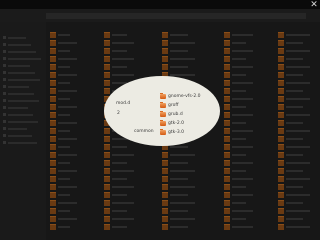  What do you see at coordinates (176, 123) in the screenshot?
I see `folder-label: gtk-2.0` at bounding box center [176, 123].